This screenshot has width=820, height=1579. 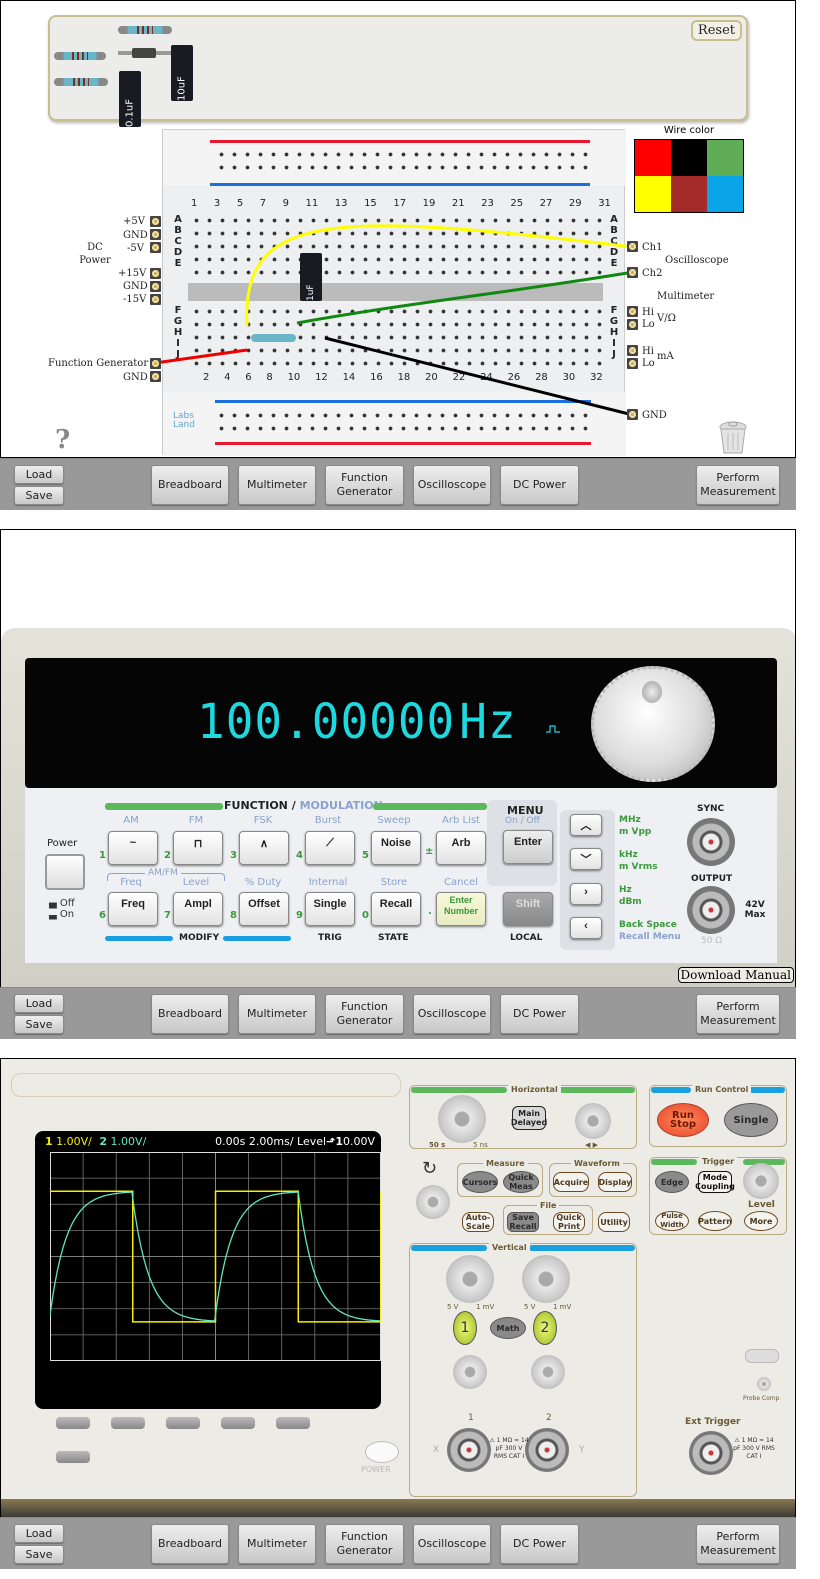 I want to click on enter-key: Enter, so click(x=528, y=847).